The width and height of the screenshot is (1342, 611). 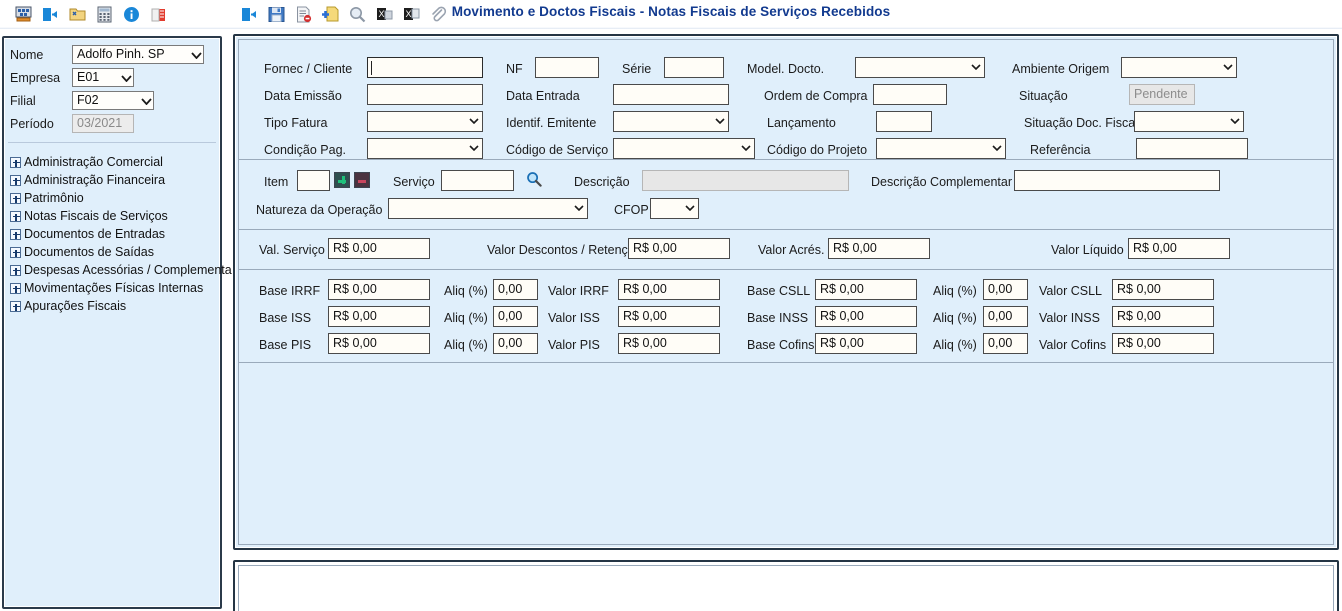 What do you see at coordinates (684, 148) in the screenshot?
I see `codigo-servico-select` at bounding box center [684, 148].